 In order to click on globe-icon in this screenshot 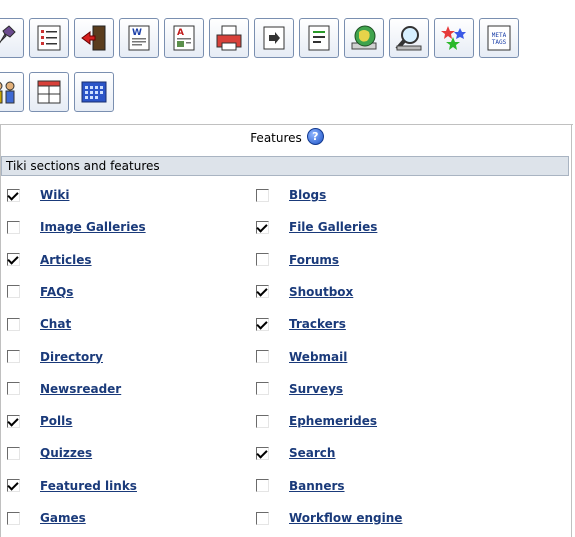, I will do `click(364, 37)`.